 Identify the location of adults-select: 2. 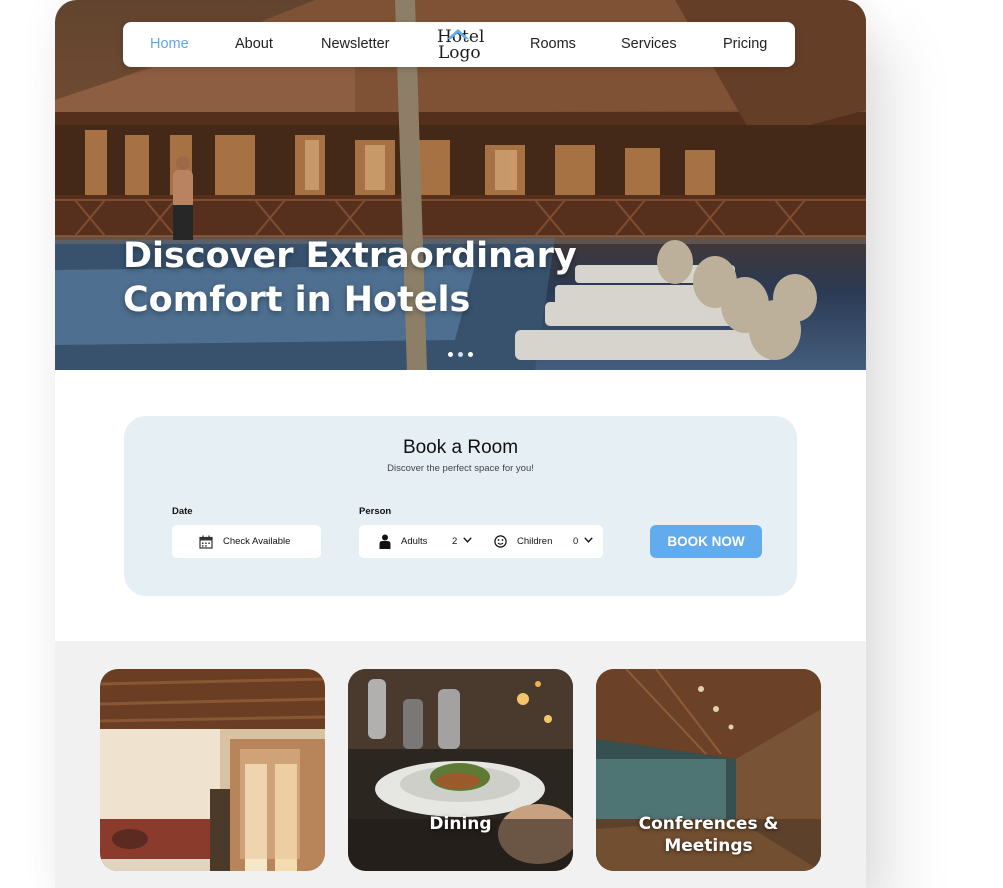
(464, 541).